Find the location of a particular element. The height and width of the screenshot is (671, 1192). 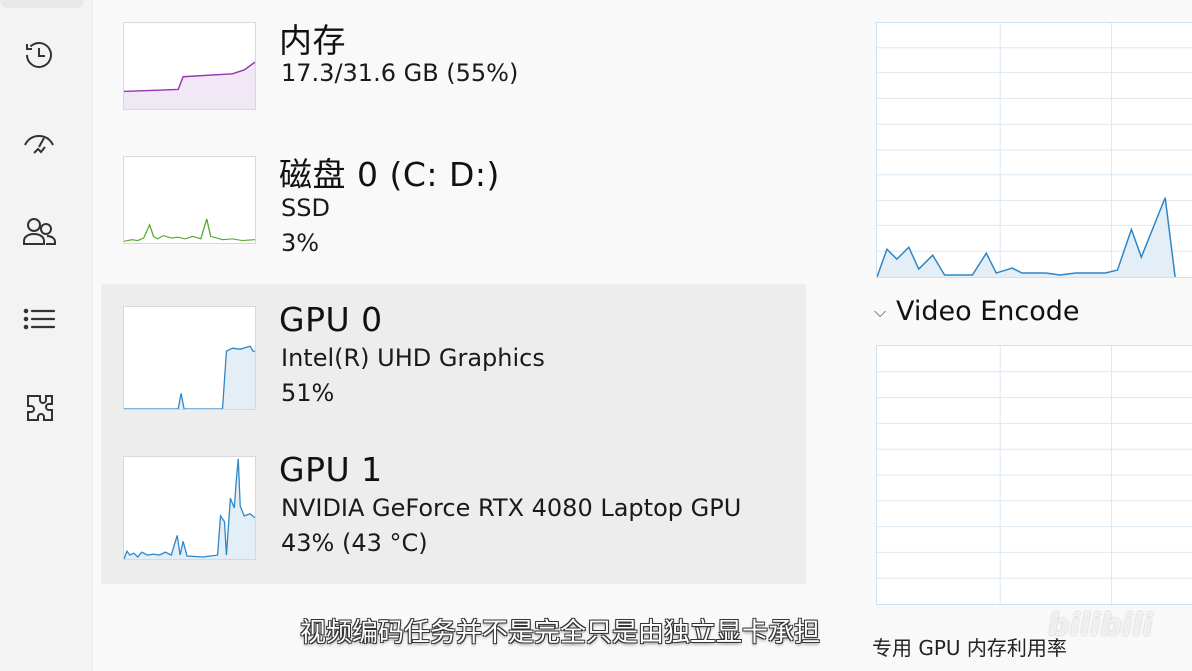

memory-thumbnail-graph is located at coordinates (189, 66).